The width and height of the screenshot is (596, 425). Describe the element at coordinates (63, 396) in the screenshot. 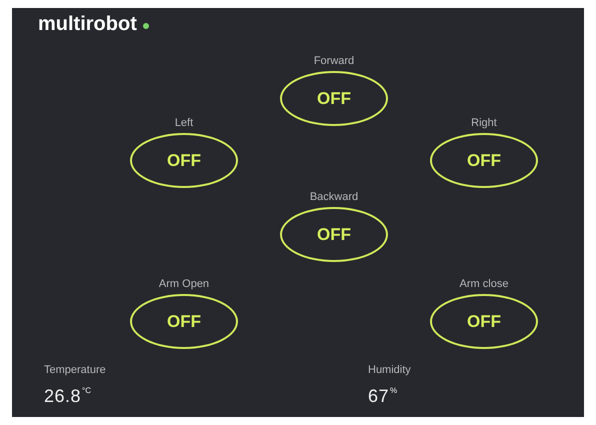

I see `sensor-value: 26.8` at that location.